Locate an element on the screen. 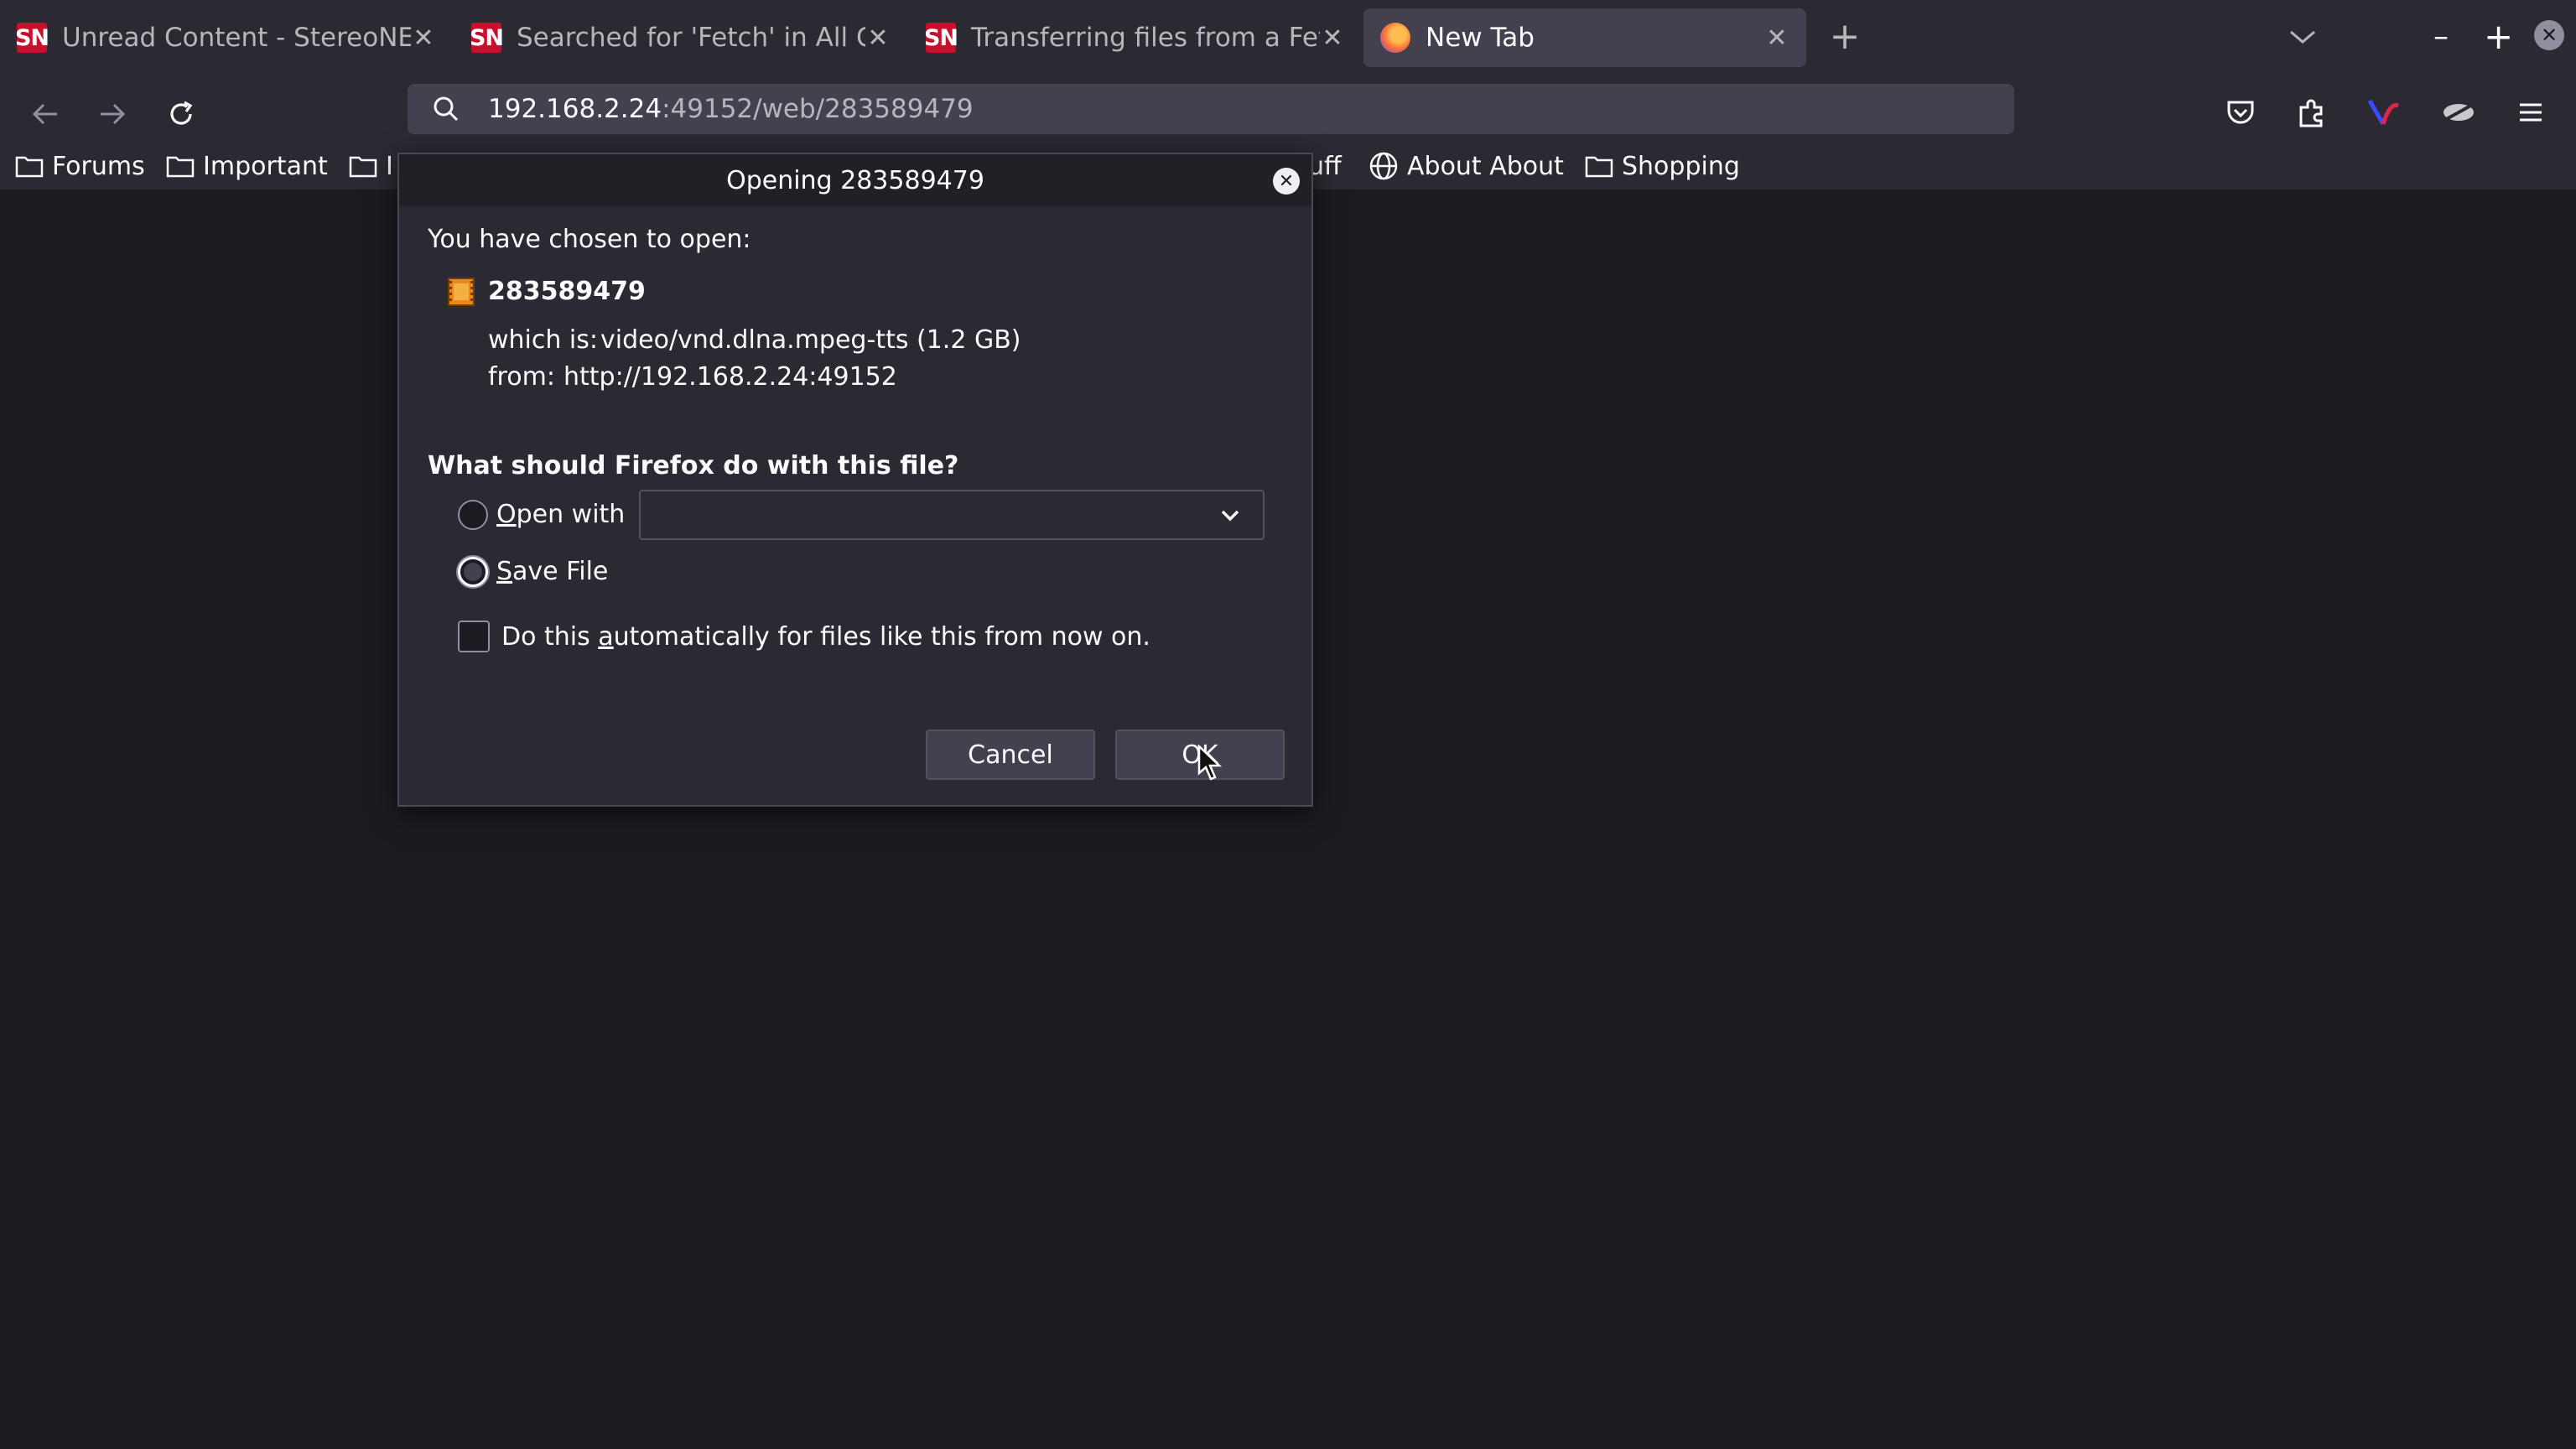 The width and height of the screenshot is (2576, 1449). reload-button is located at coordinates (181, 114).